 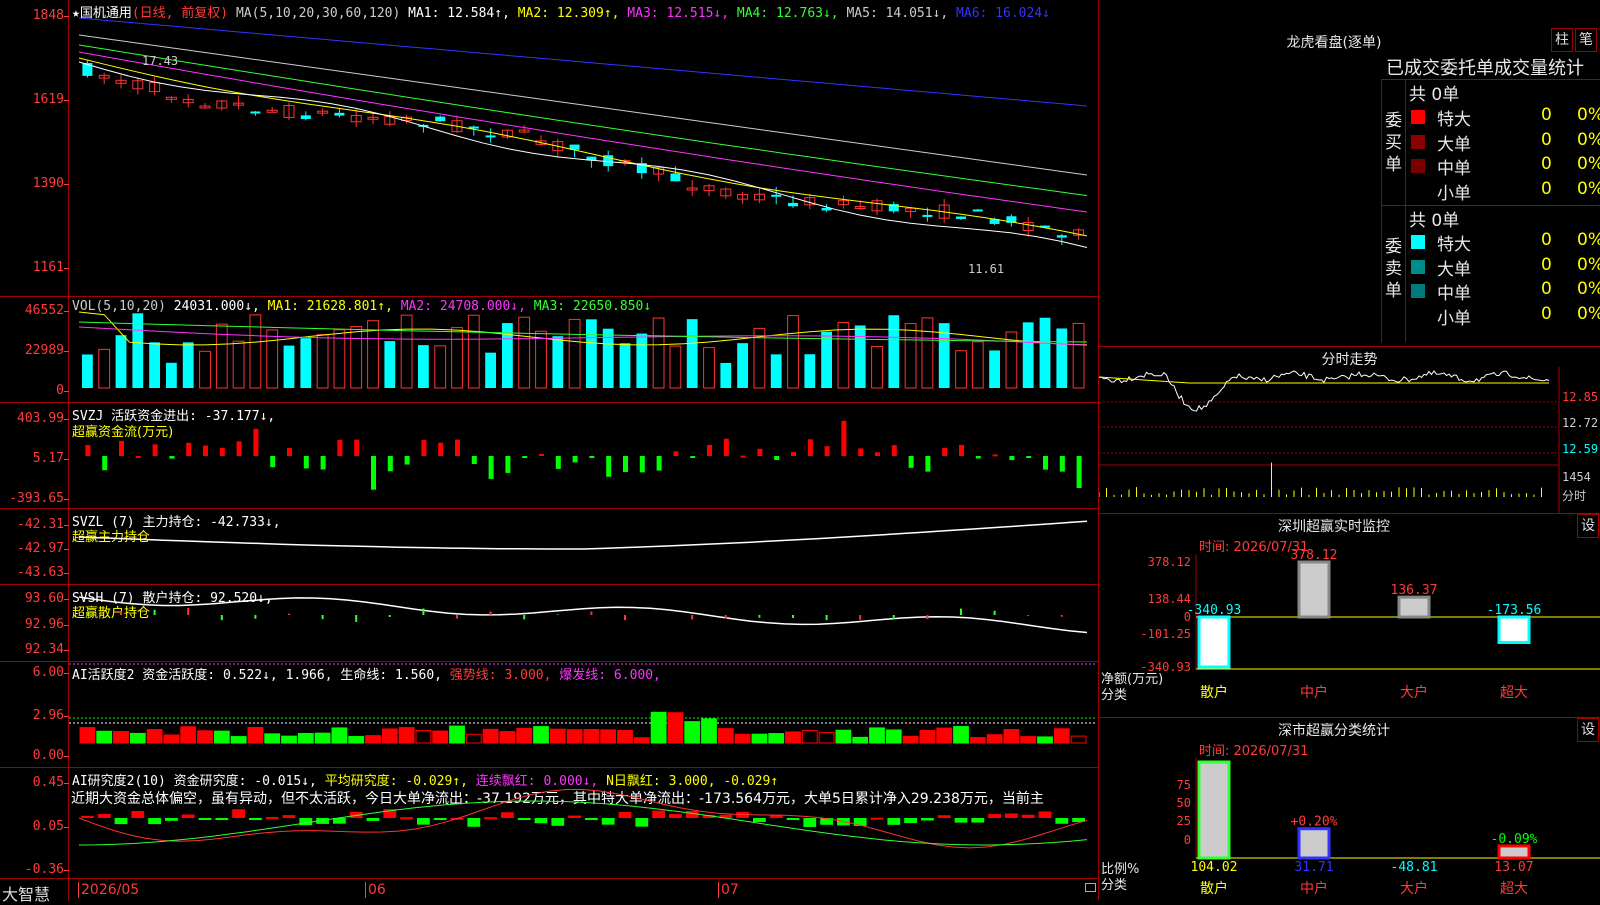 I want to click on date-axis: 大智慧 2026/05 06 07, so click(x=549, y=891).